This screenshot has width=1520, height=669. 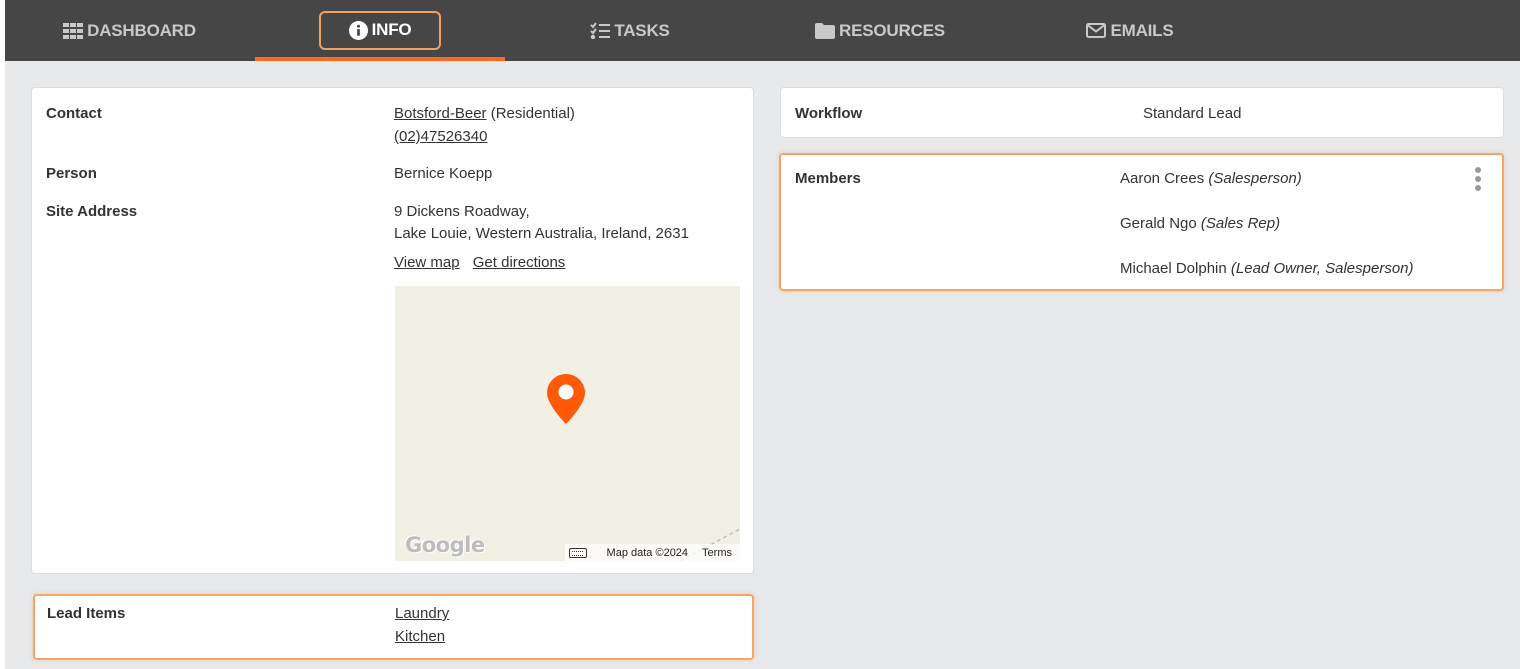 What do you see at coordinates (1158, 223) in the screenshot?
I see `member-name: Gerald Ngo` at bounding box center [1158, 223].